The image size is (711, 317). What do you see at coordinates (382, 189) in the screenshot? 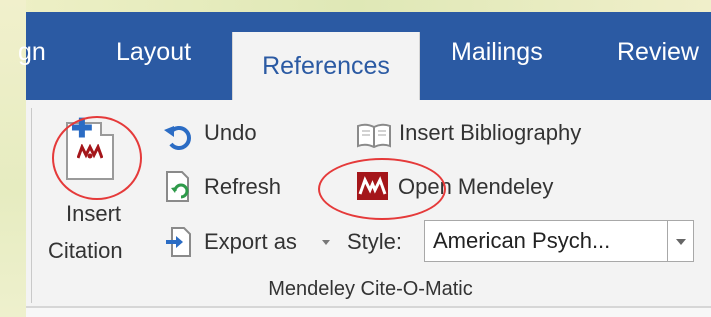
I see `annotation-circle-open-mendeley` at bounding box center [382, 189].